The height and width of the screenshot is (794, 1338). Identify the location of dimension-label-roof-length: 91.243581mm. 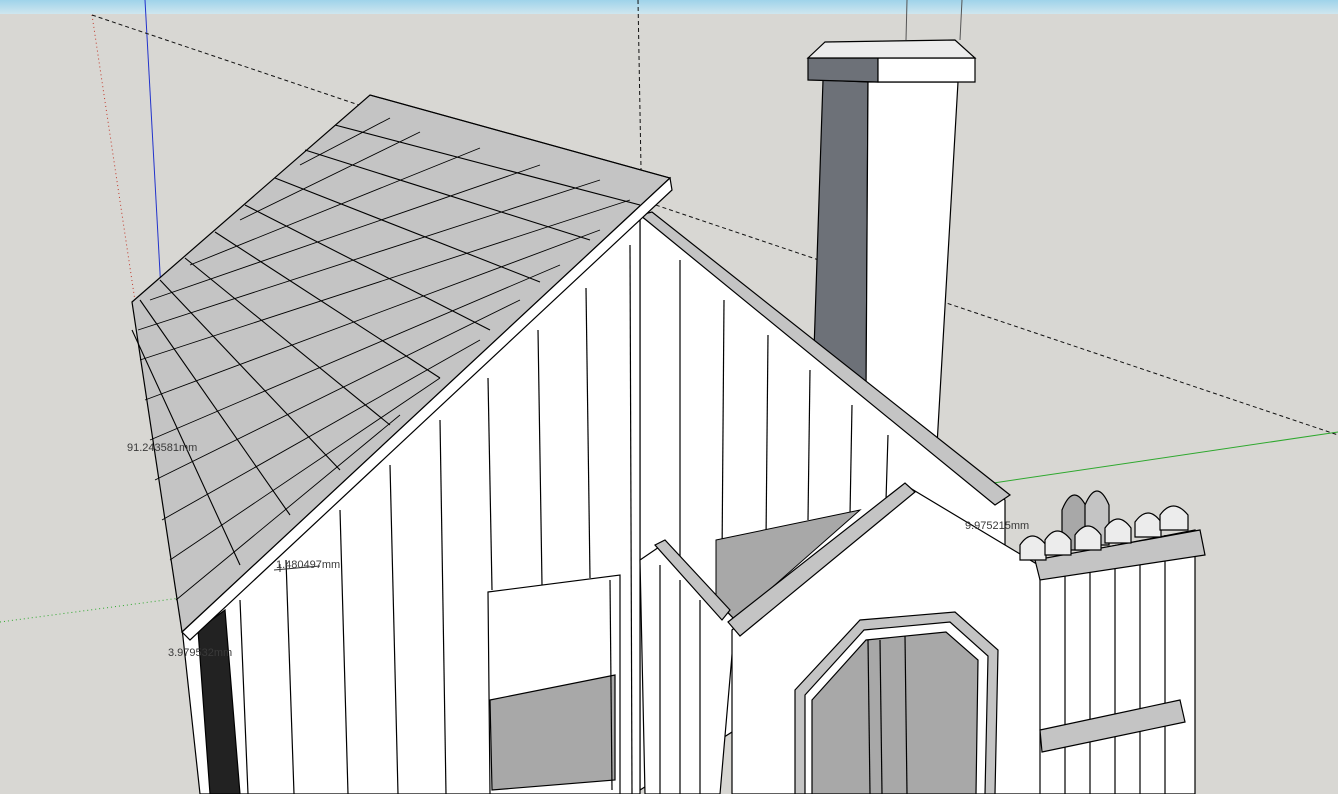
(162, 448).